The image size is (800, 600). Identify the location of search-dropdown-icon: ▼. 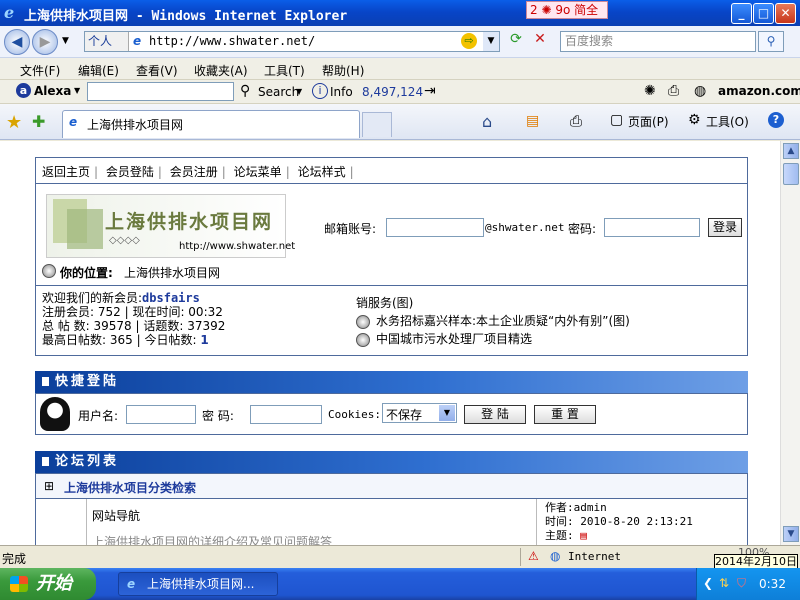
(299, 91).